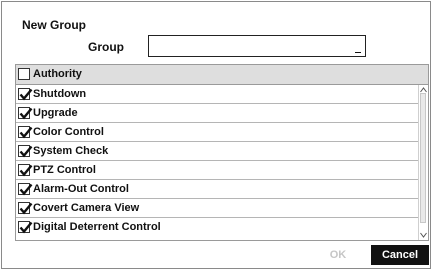 Image resolution: width=434 pixels, height=272 pixels. Describe the element at coordinates (423, 158) in the screenshot. I see `scrollbar-thumb` at that location.